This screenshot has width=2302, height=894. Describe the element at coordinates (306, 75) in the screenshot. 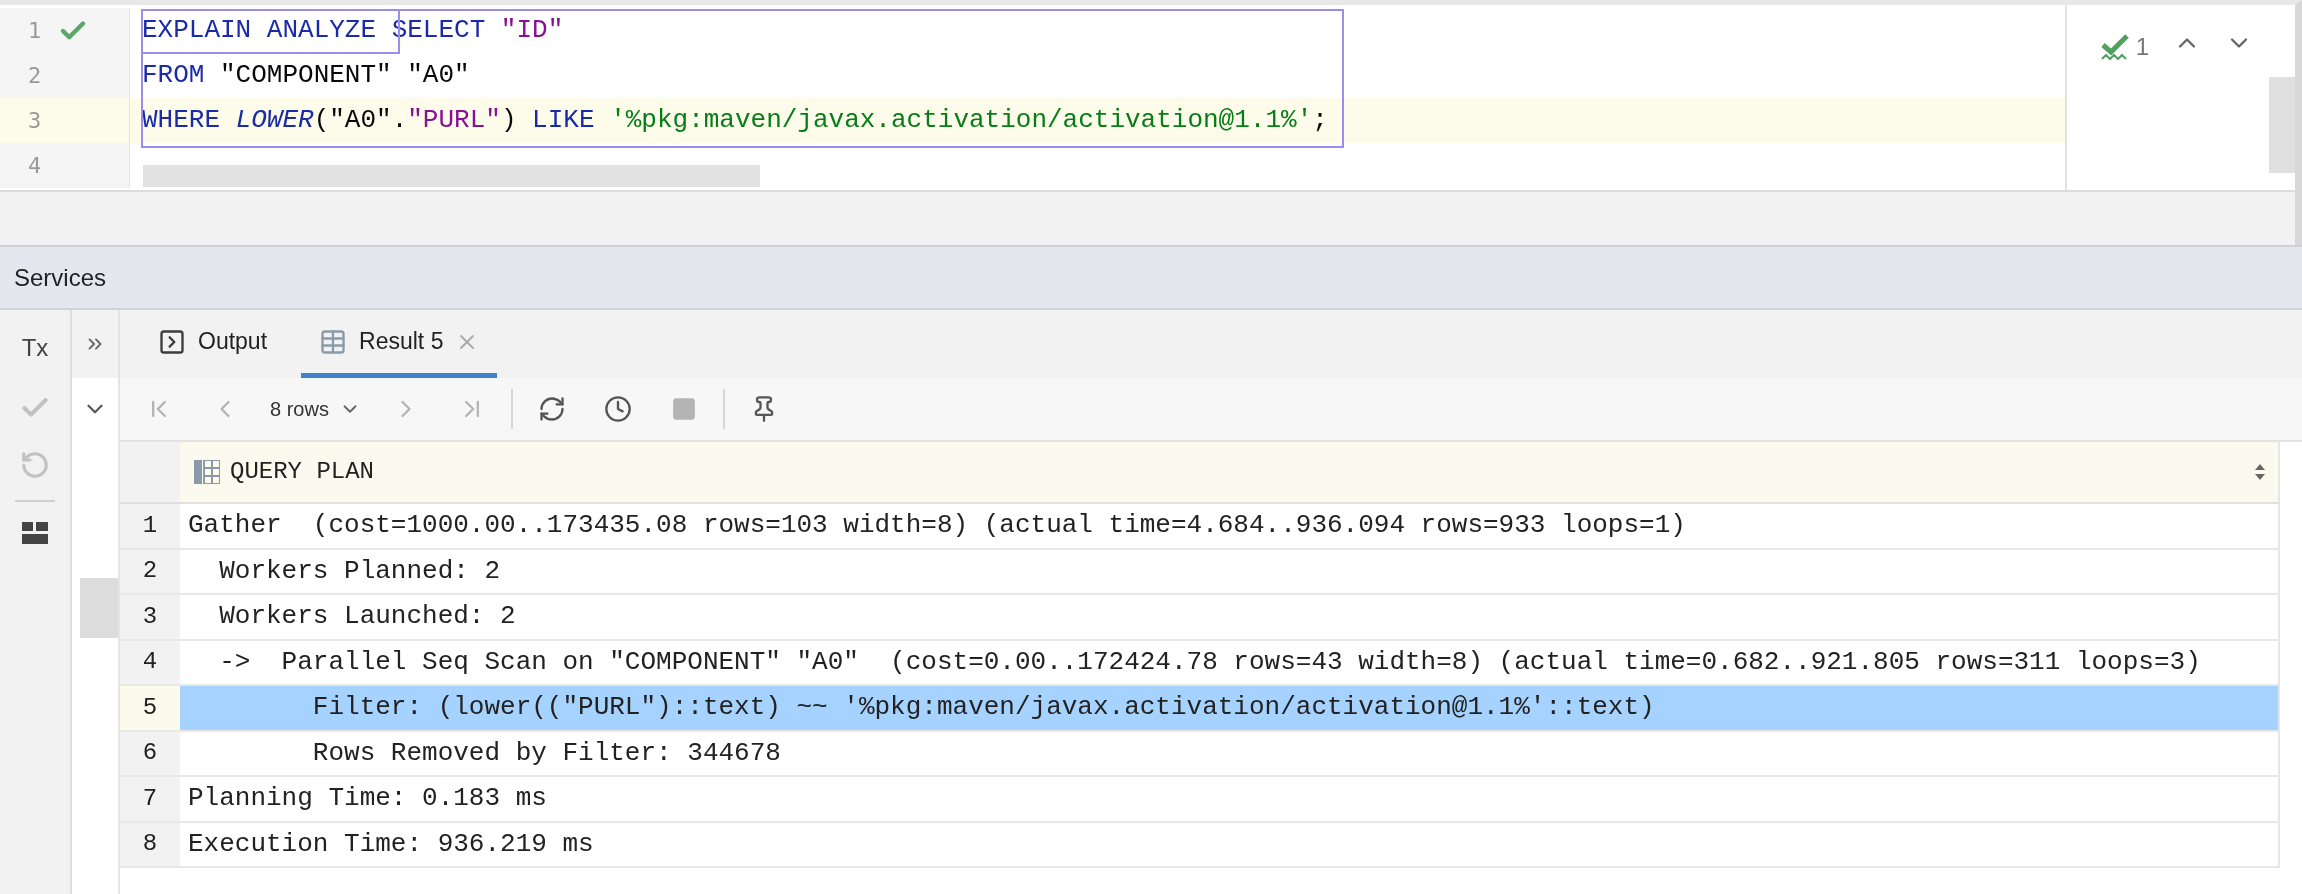

I see `code-line: FROM "COMPONENT" "A0"` at that location.